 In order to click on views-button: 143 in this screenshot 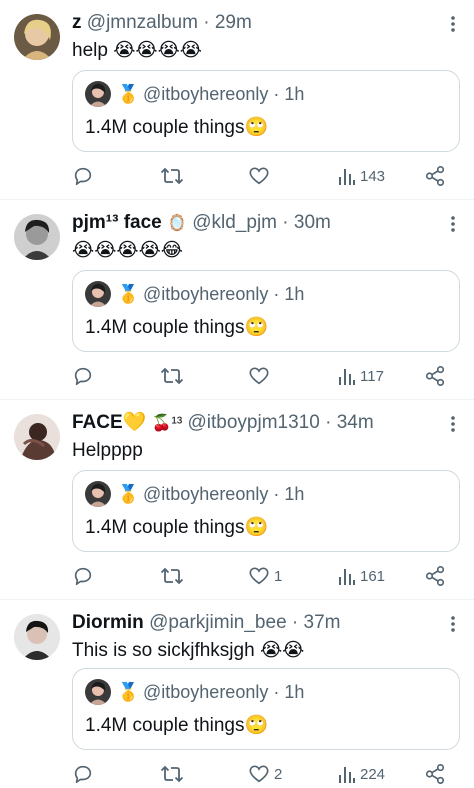, I will do `click(361, 176)`.